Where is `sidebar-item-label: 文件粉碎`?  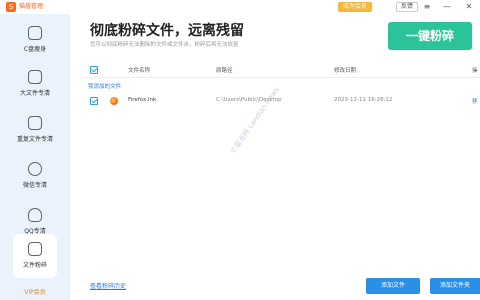
sidebar-item-label: 文件粉碎 is located at coordinates (34, 265).